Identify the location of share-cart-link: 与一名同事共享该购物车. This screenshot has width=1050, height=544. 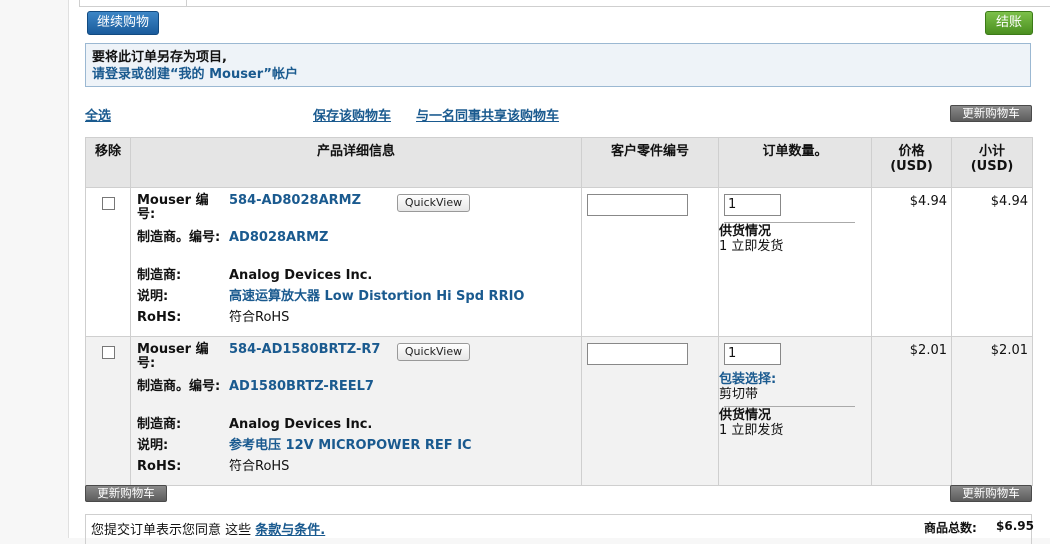
(487, 114).